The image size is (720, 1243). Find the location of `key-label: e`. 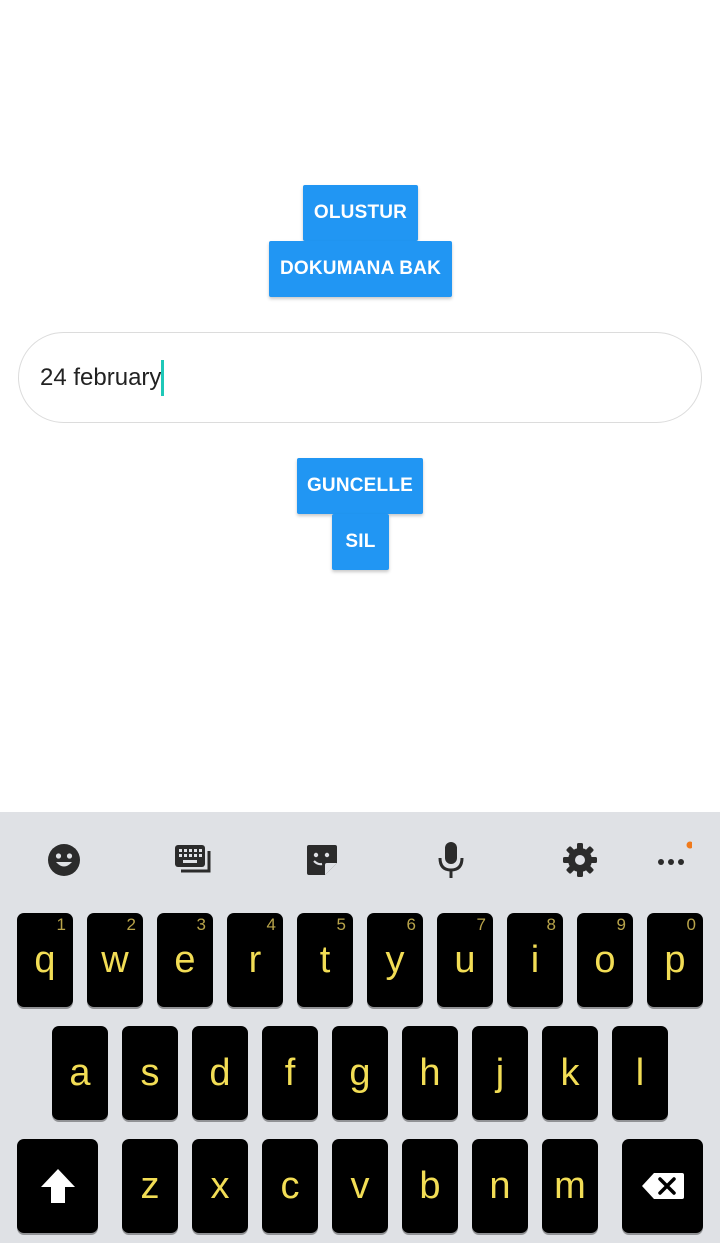

key-label: e is located at coordinates (185, 959).